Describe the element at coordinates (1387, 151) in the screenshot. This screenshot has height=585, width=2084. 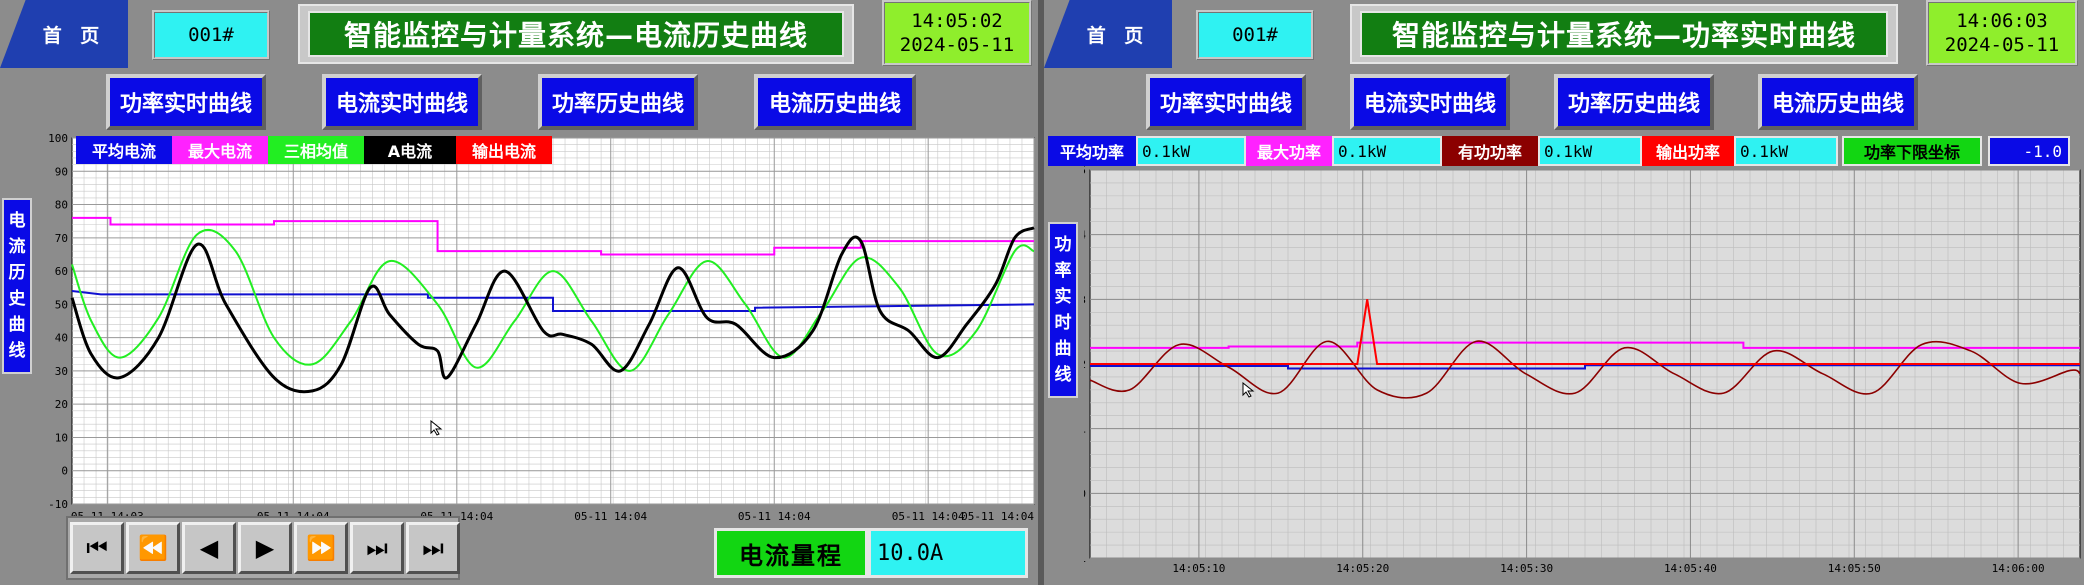
I see `stat-max-power-value: 0.1kW` at that location.